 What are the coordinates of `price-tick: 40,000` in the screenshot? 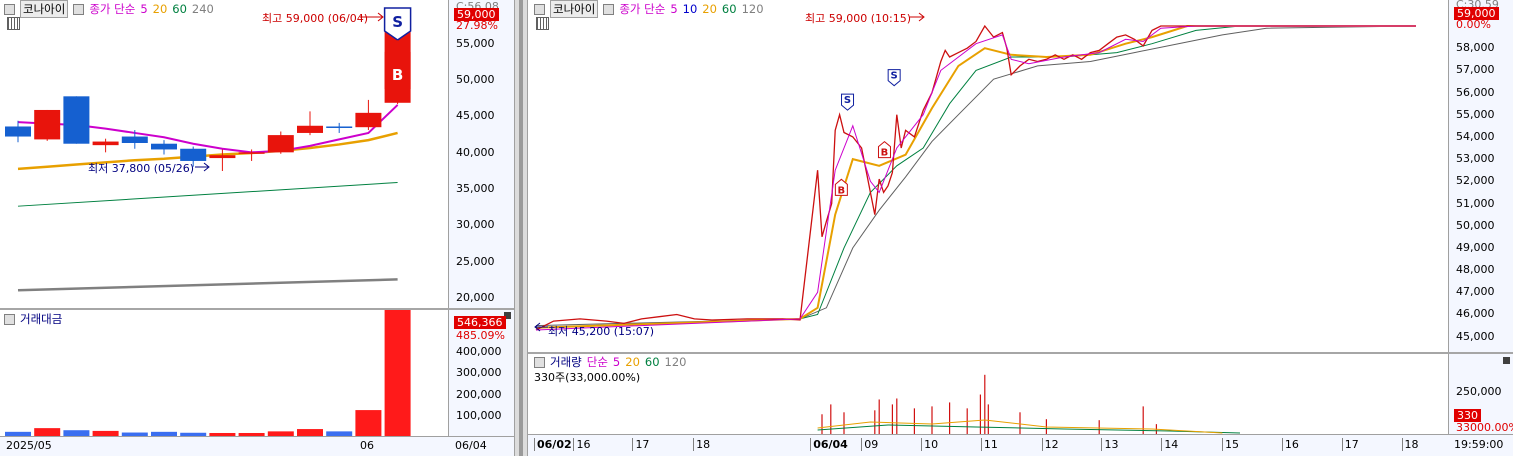 It's located at (475, 152).